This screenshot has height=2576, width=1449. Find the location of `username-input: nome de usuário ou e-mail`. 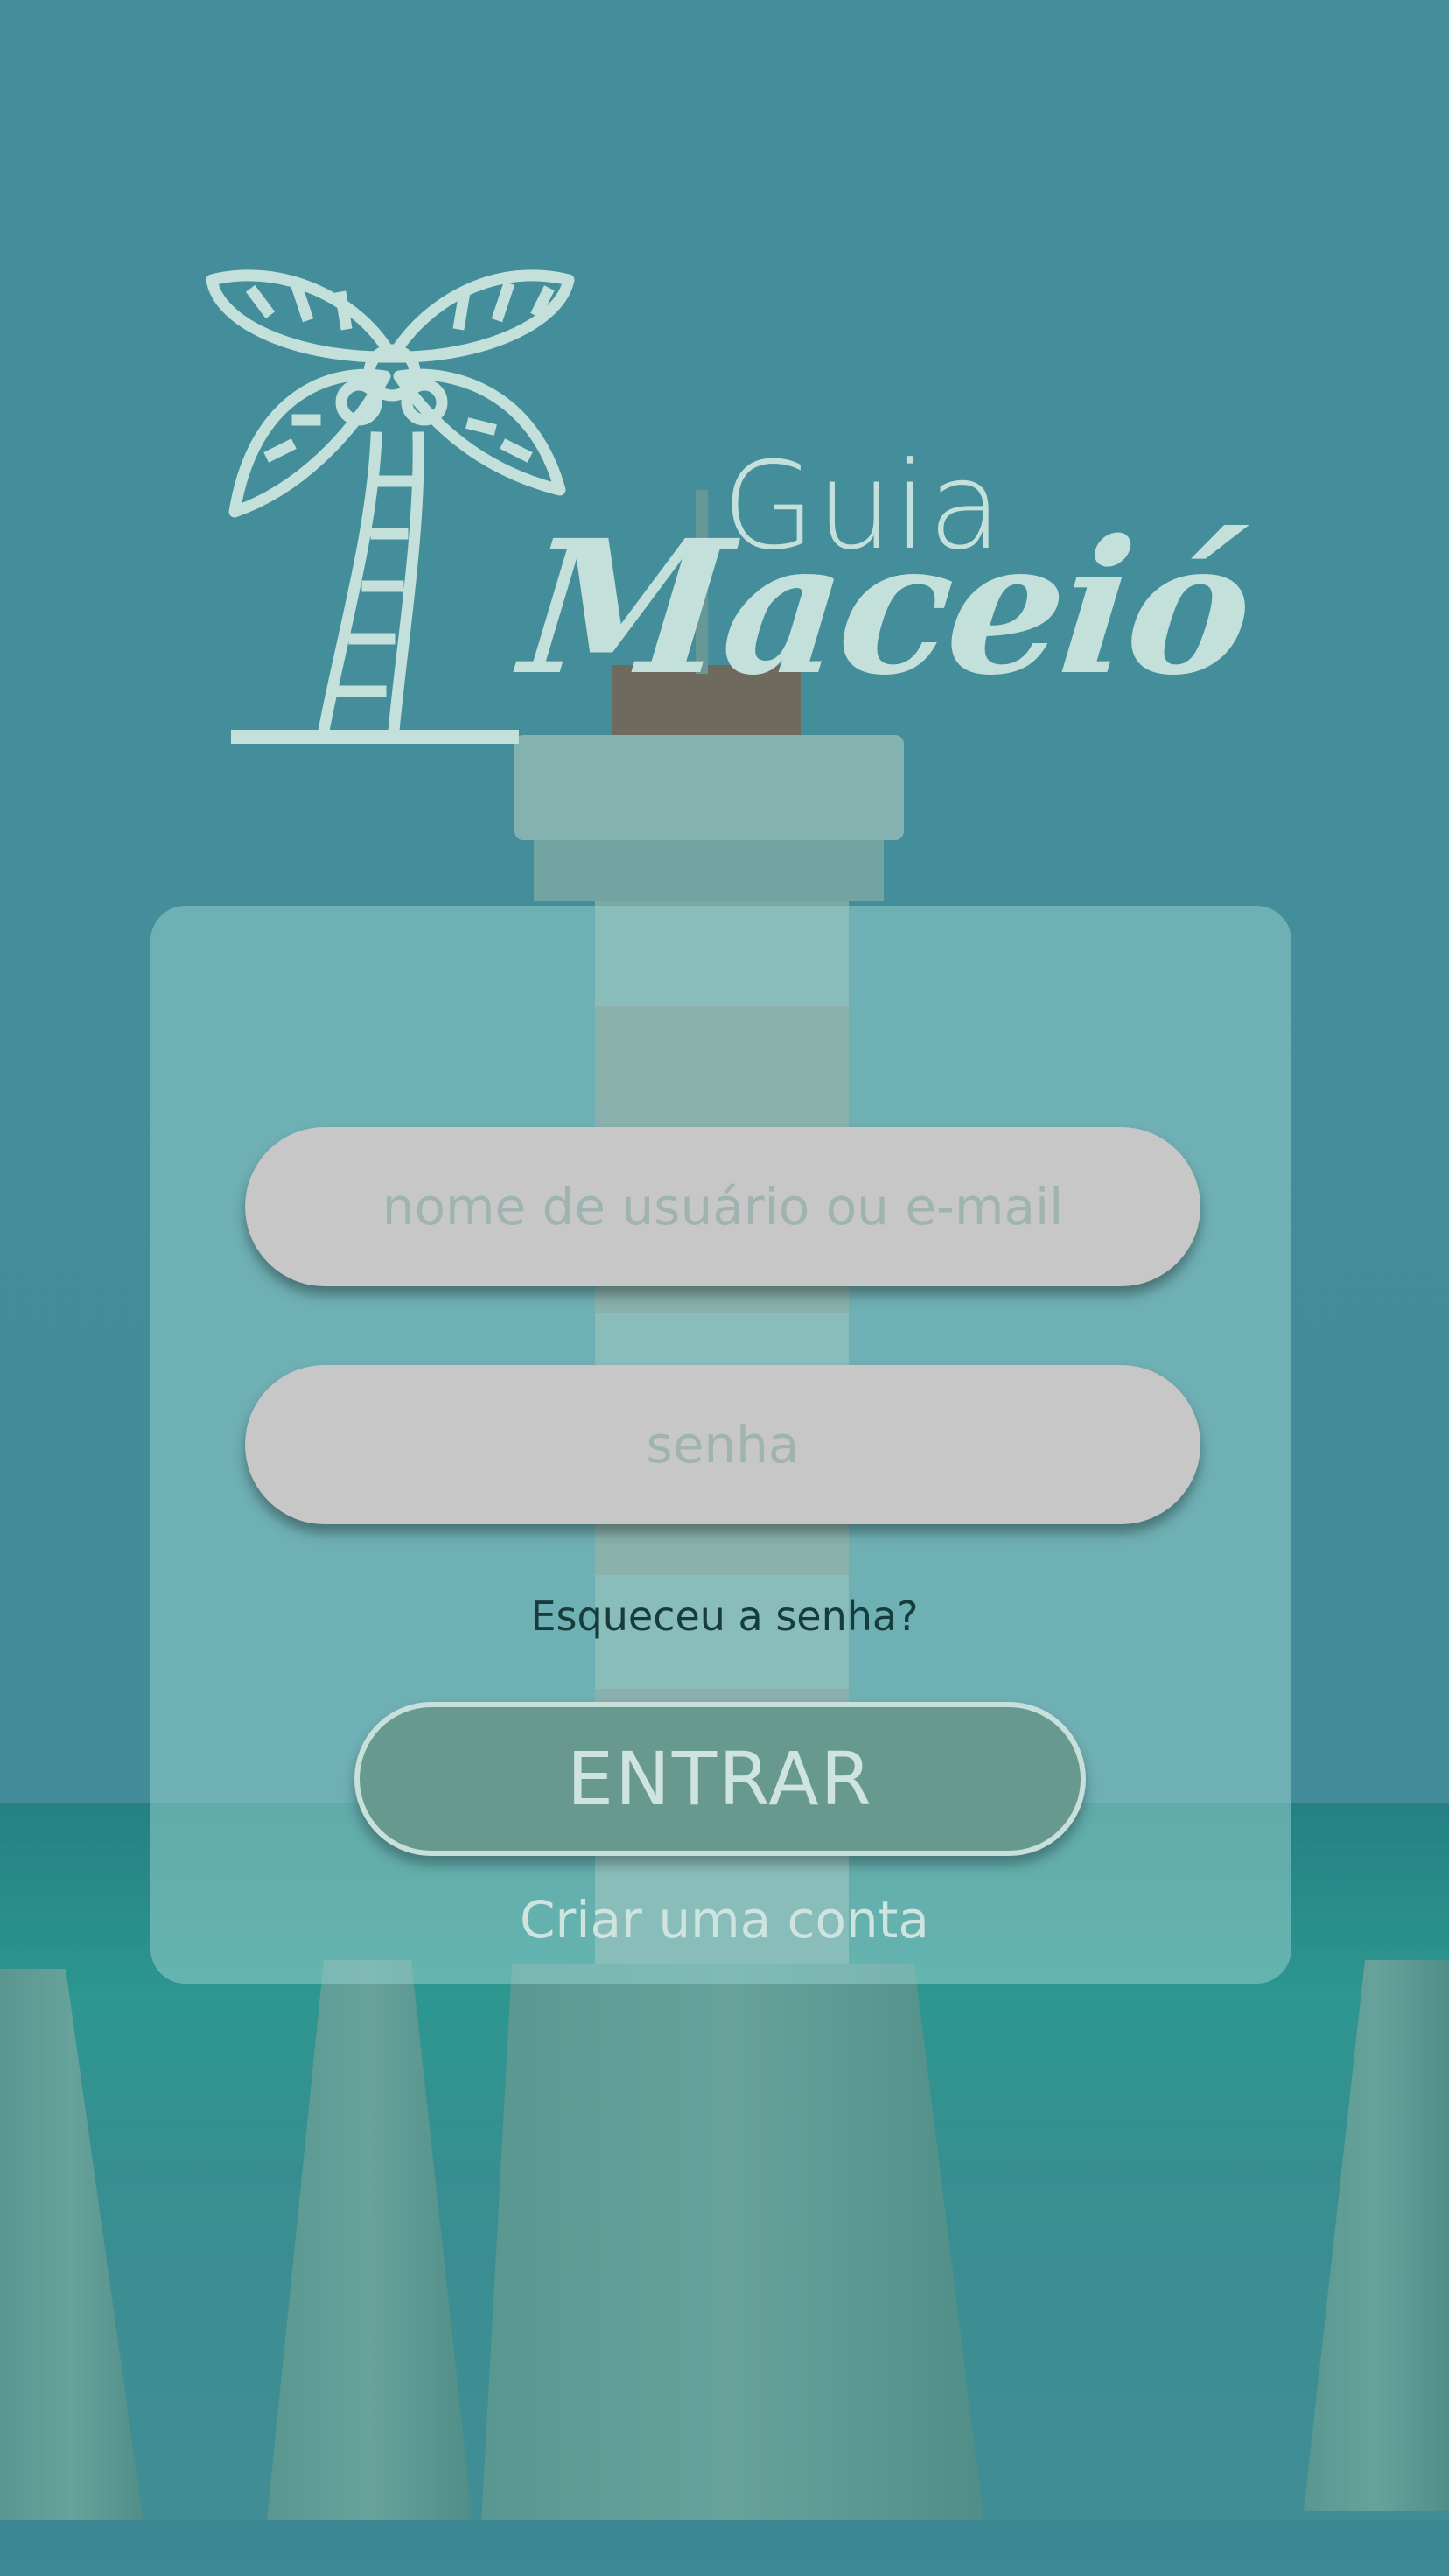

username-input: nome de usuário ou e-mail is located at coordinates (722, 1206).